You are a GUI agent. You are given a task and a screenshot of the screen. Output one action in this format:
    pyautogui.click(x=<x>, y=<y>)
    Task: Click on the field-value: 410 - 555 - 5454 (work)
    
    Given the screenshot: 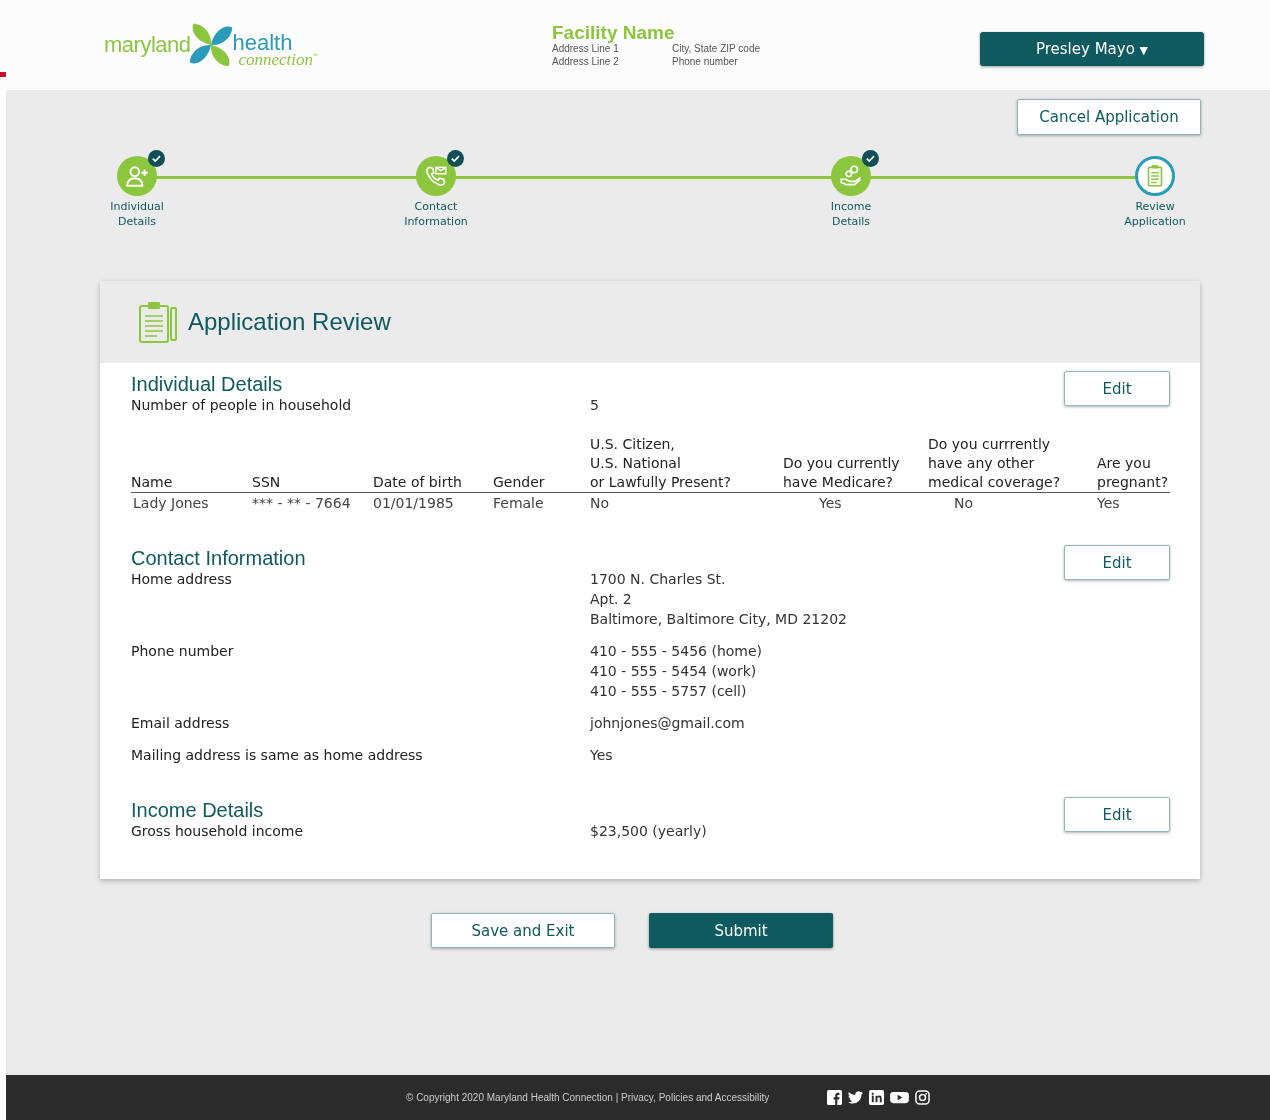 What is the action you would take?
    pyautogui.click(x=674, y=671)
    